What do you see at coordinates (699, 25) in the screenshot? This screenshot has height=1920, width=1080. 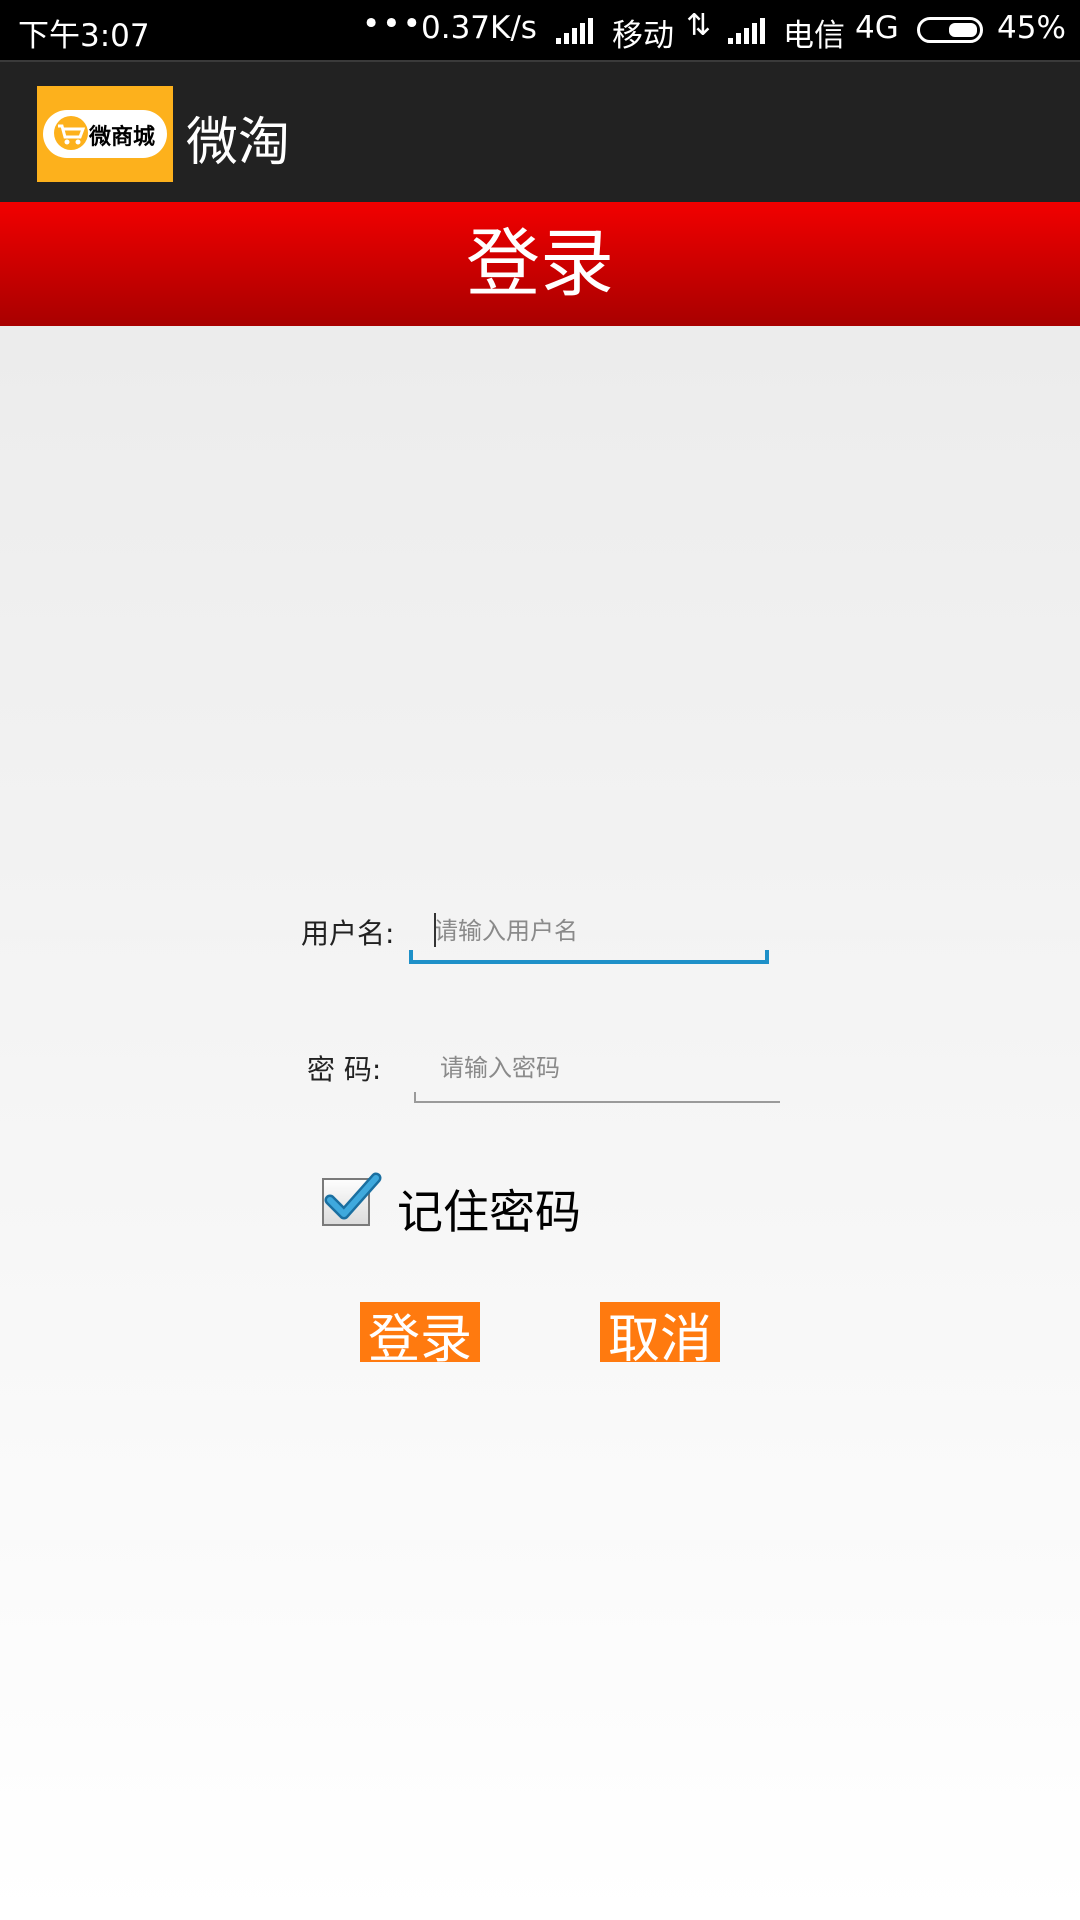 I see `data-transfer-icon: ⇅` at bounding box center [699, 25].